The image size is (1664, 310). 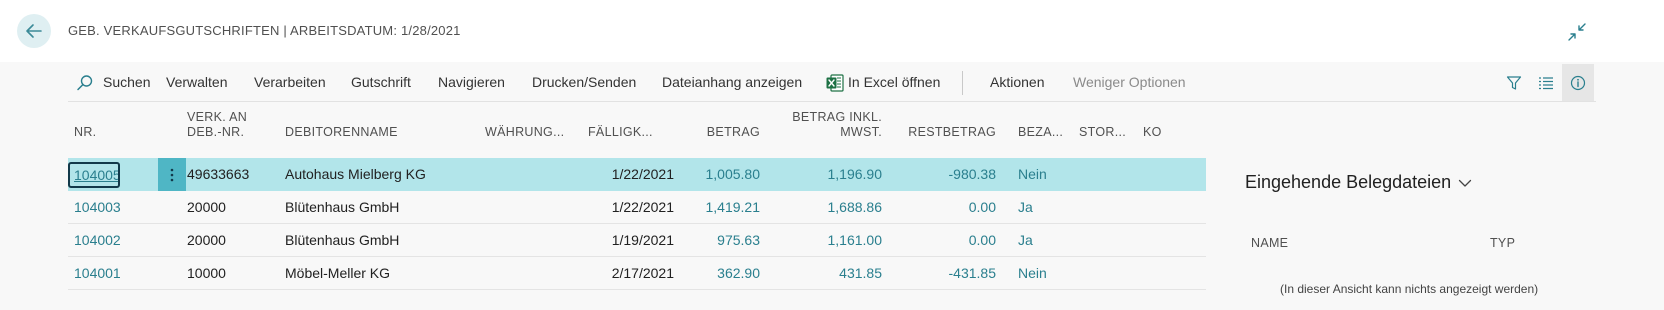 What do you see at coordinates (962, 83) in the screenshot?
I see `action-separator` at bounding box center [962, 83].